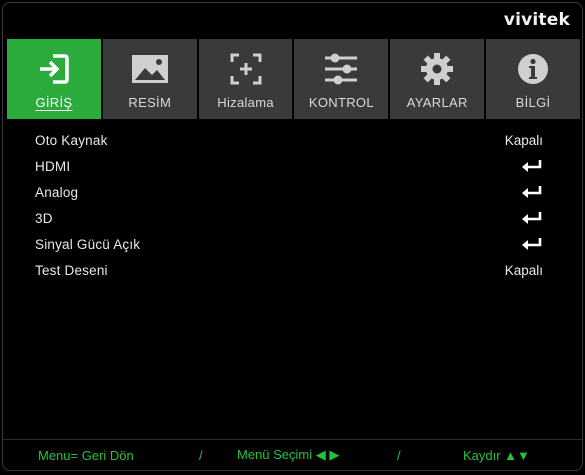 The width and height of the screenshot is (585, 475). Describe the element at coordinates (341, 102) in the screenshot. I see `tab-label: KONTROL` at that location.